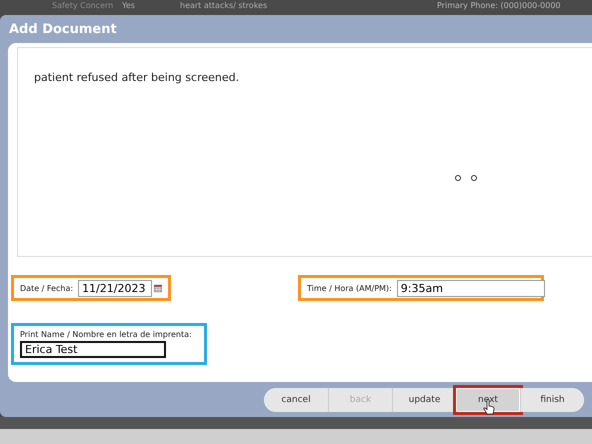  I want to click on input-field: 11/21/2023, so click(115, 288).